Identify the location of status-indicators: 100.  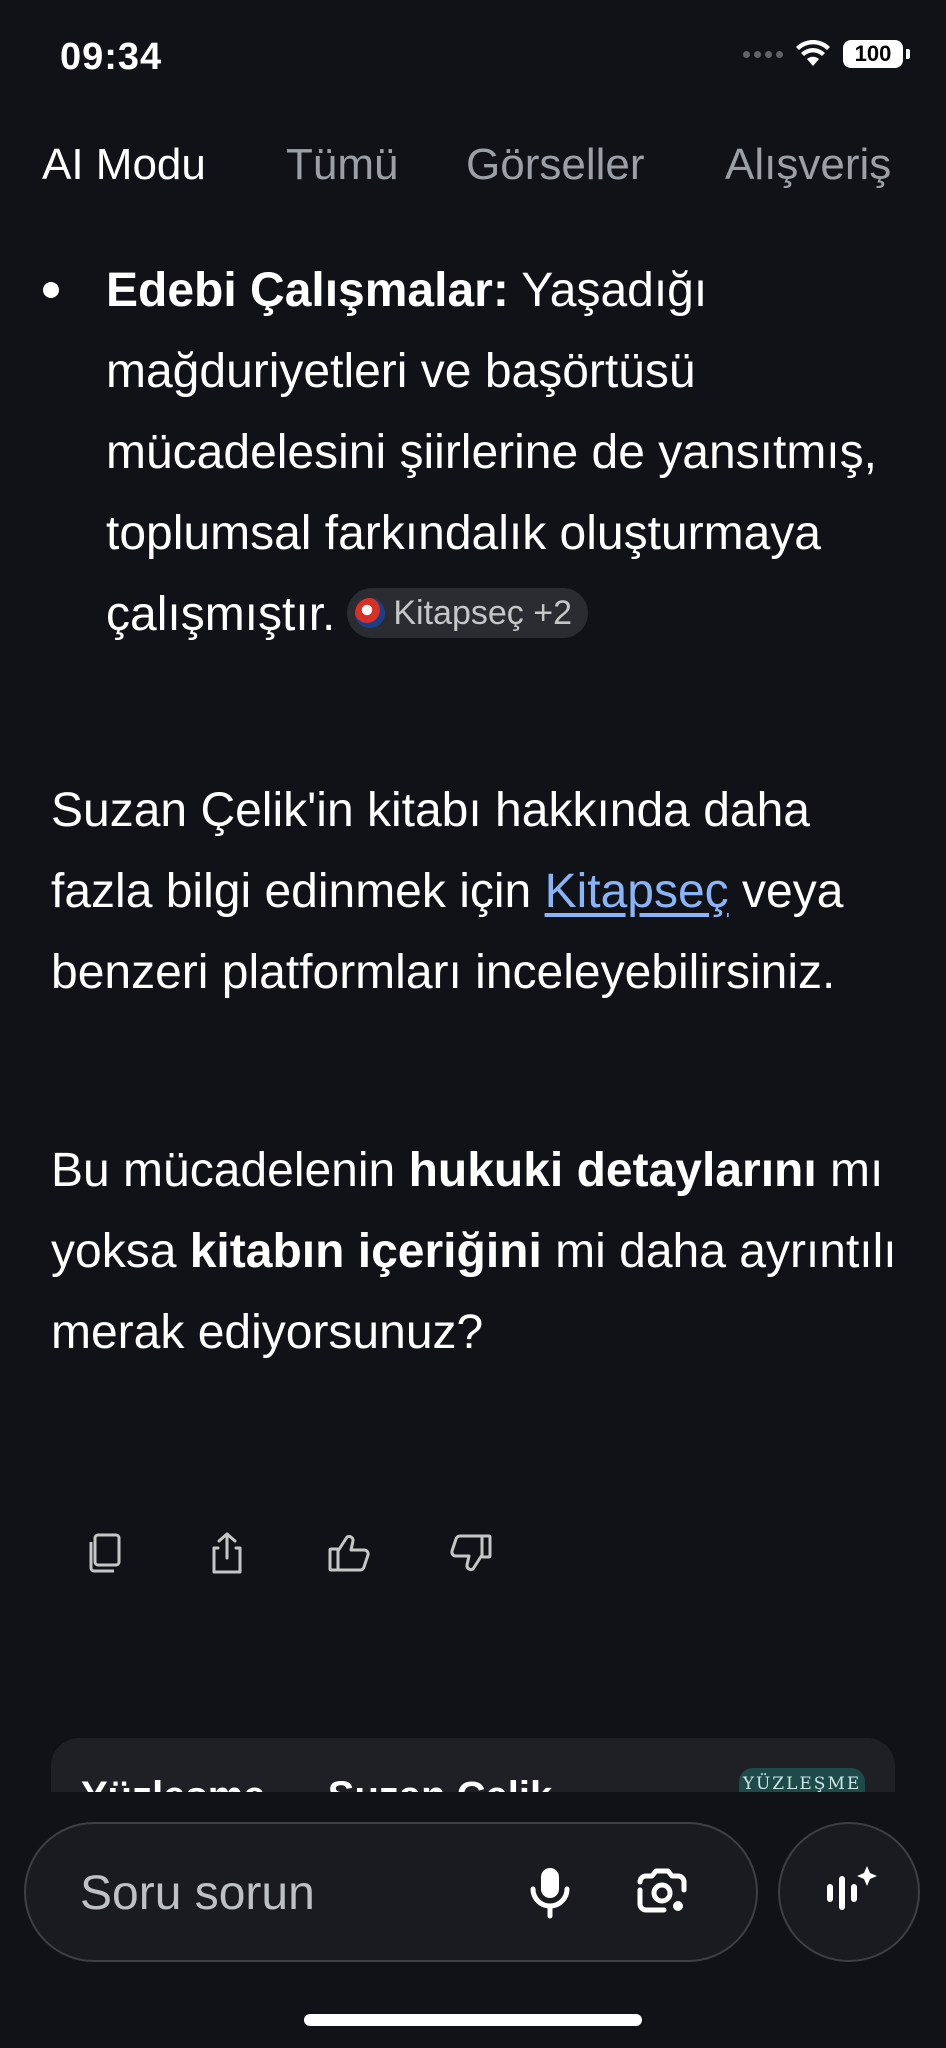
(826, 54).